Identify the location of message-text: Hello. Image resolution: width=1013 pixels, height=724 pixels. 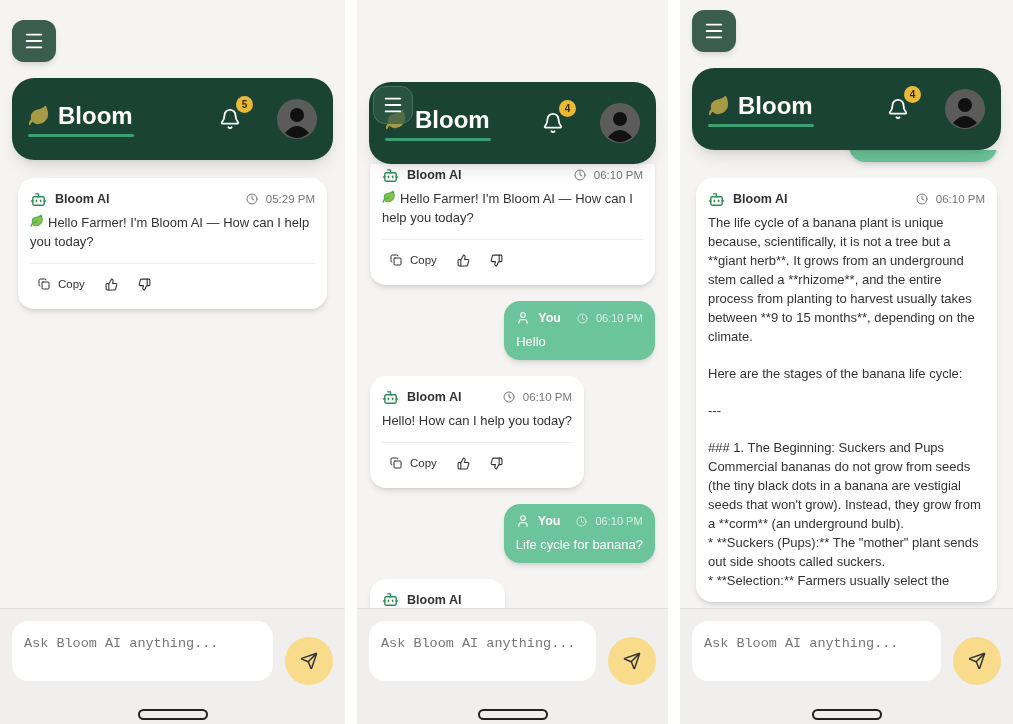
(531, 341).